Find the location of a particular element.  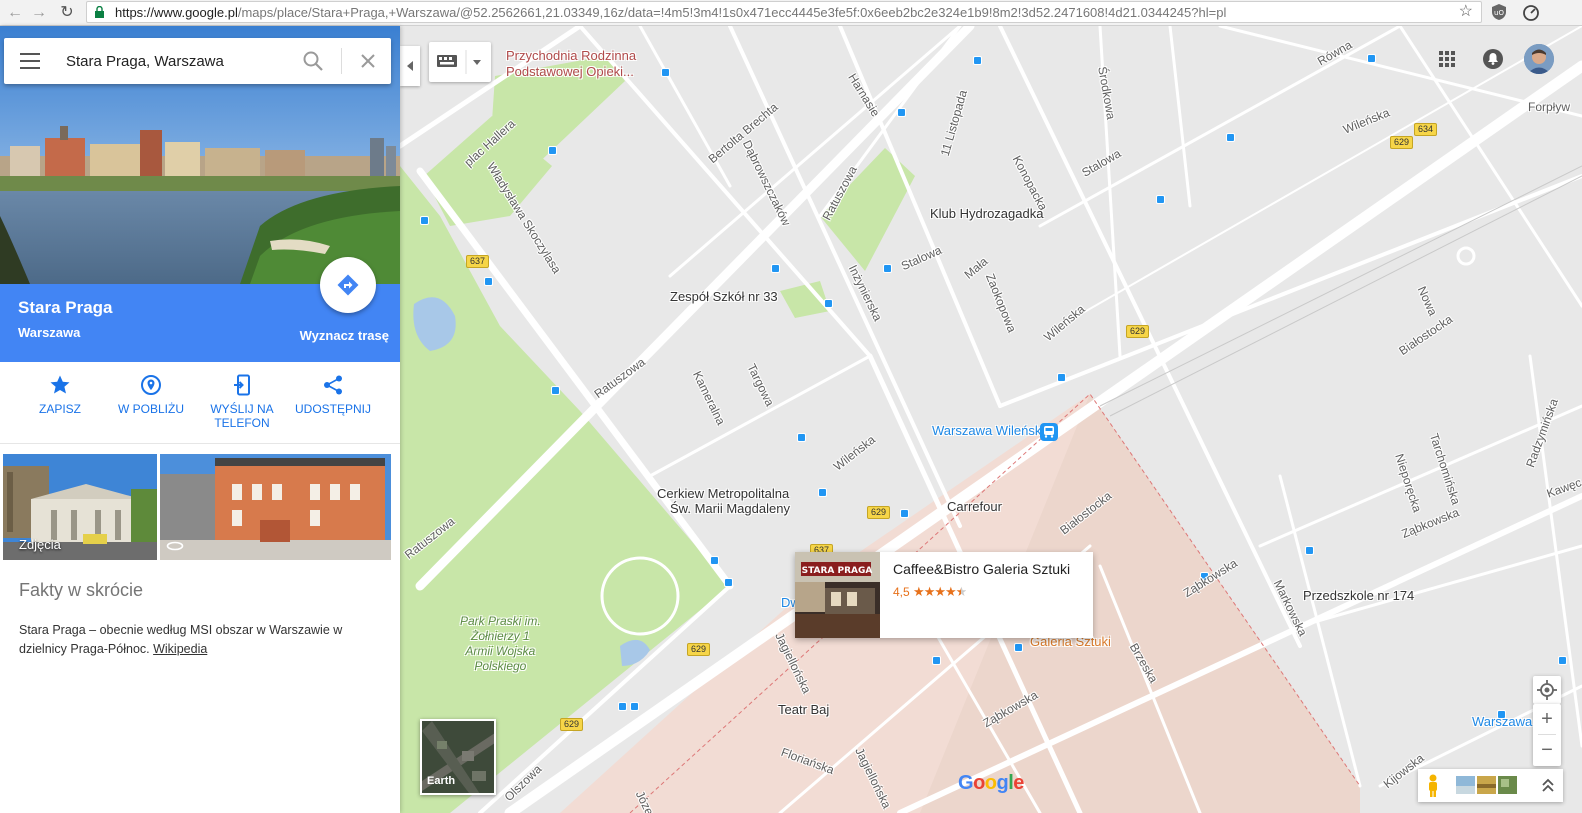

share-label: UDOSTĘPNIJ is located at coordinates (332, 409).